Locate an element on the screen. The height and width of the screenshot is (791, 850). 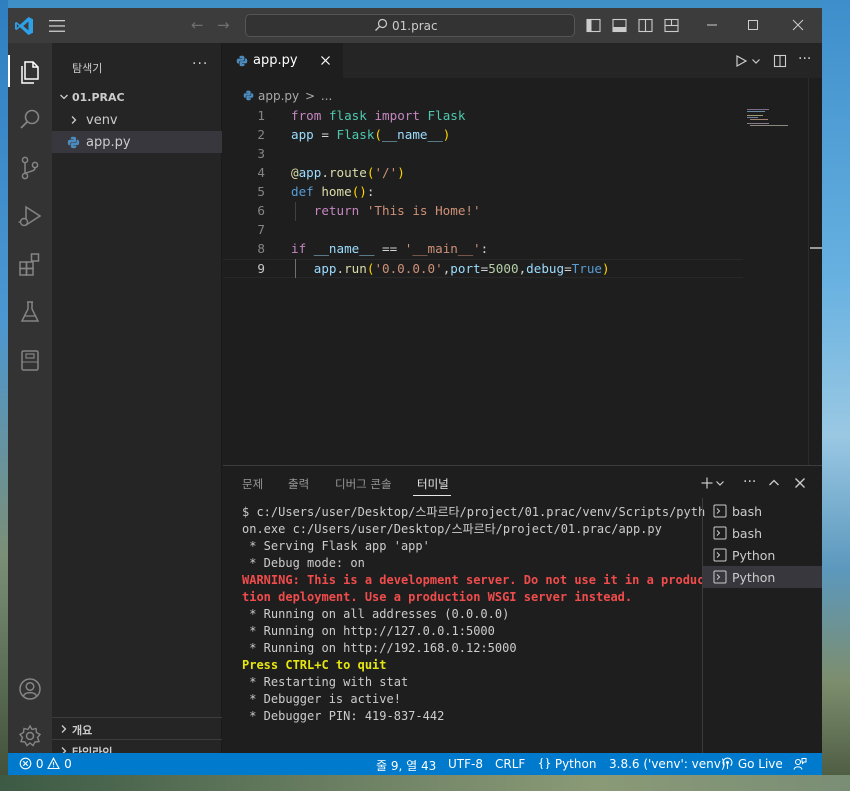
tab-problems: 문제 is located at coordinates (252, 484).